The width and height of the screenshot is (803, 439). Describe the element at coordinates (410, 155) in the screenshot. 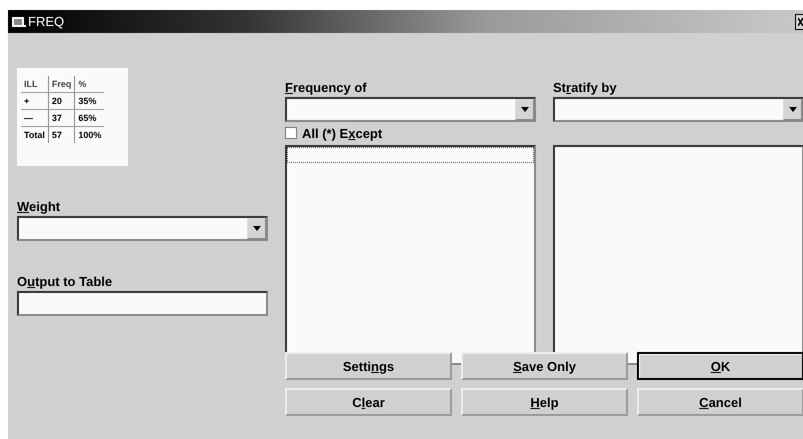

I see `list-item` at that location.